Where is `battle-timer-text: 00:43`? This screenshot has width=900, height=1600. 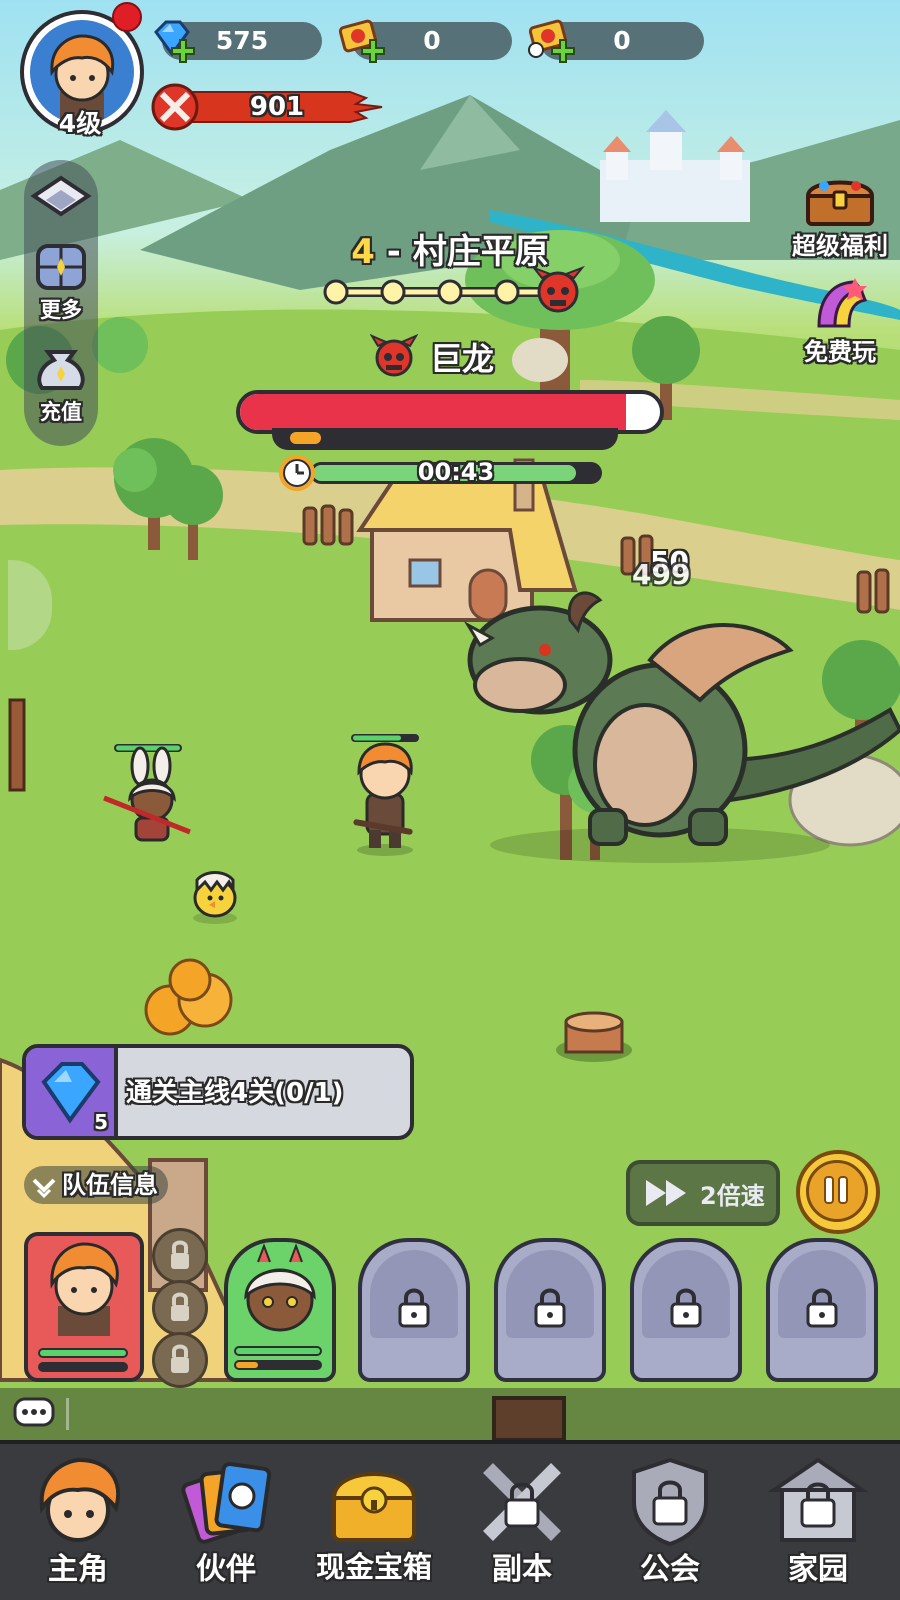 battle-timer-text: 00:43 is located at coordinates (456, 472).